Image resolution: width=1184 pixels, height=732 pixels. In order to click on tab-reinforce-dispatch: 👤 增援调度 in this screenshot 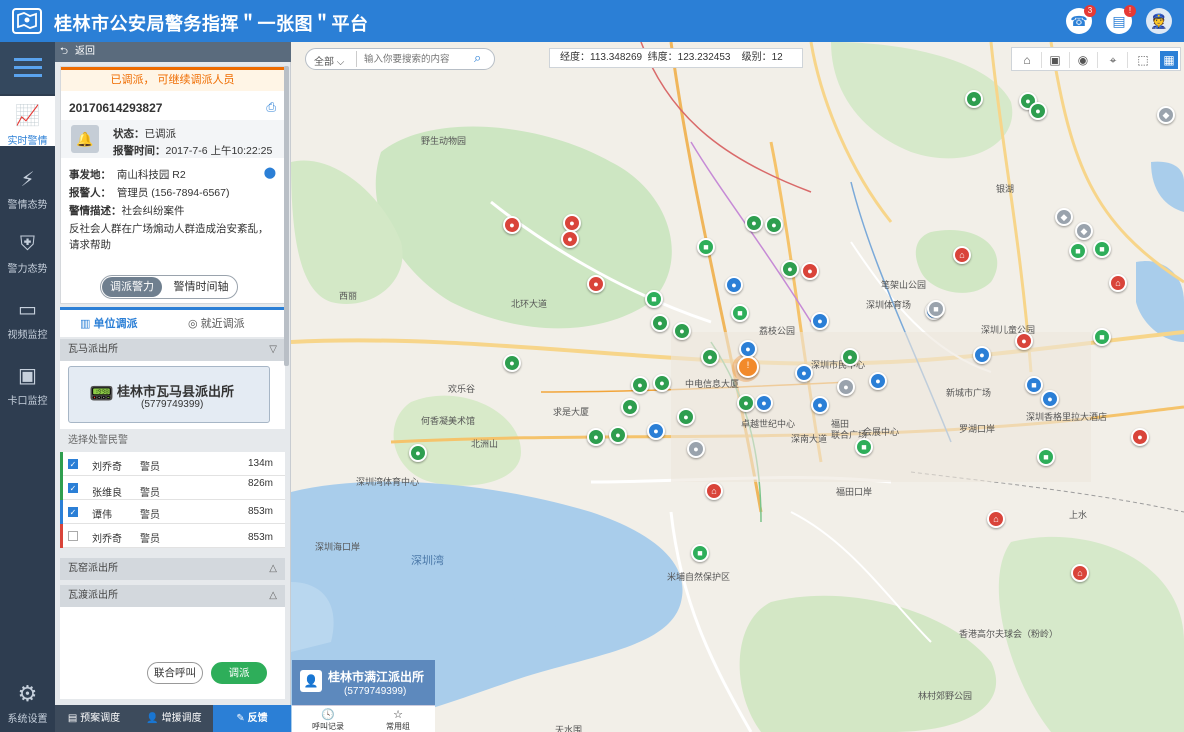, I will do `click(174, 718)`.